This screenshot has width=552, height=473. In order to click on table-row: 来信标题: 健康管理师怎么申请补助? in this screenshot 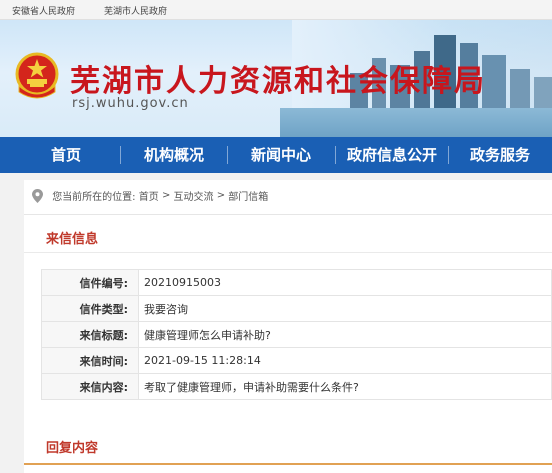, I will do `click(296, 334)`.